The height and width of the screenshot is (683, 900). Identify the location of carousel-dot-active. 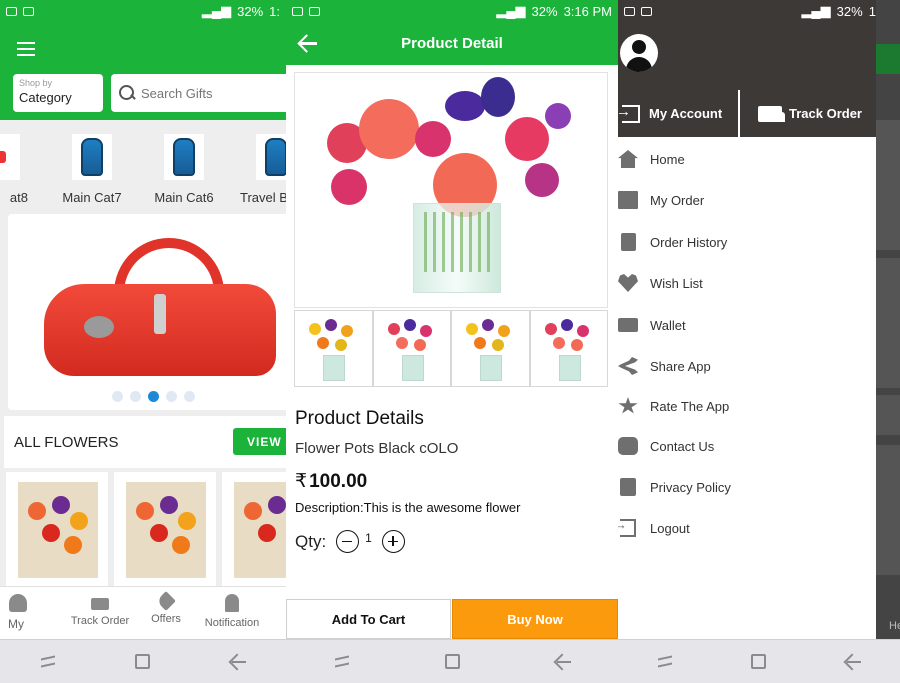
(153, 396).